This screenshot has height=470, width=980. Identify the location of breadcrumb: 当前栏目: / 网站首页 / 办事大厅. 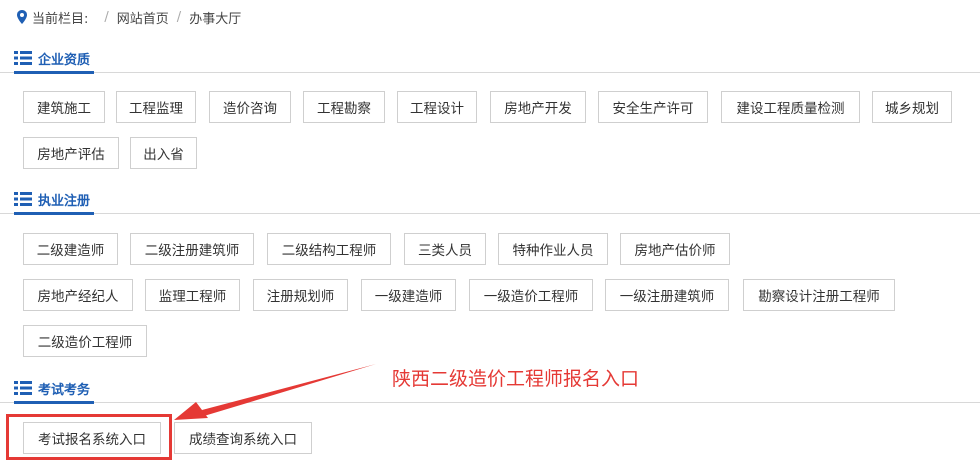
(128, 17).